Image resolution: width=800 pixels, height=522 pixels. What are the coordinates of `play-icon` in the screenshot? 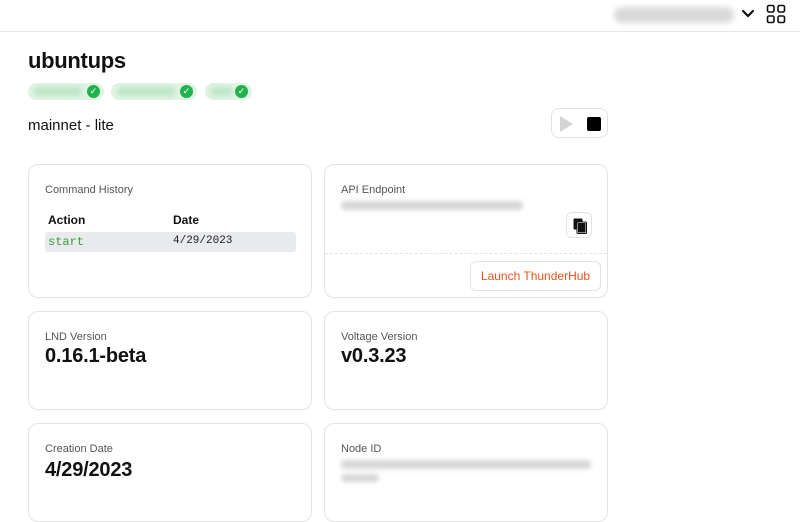 It's located at (566, 124).